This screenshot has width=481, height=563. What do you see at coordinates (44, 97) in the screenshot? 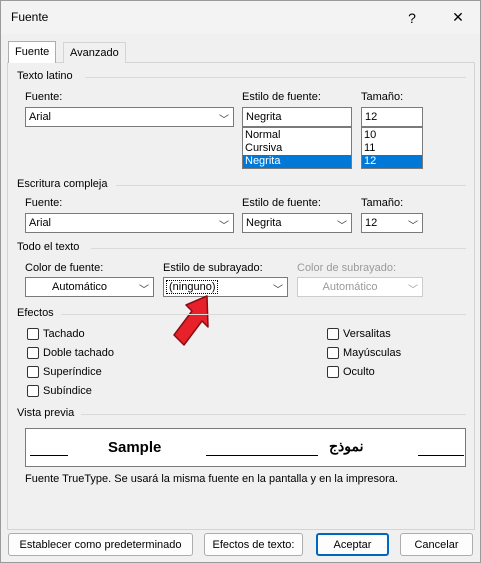
I see `latin-font-label: Fuente:` at bounding box center [44, 97].